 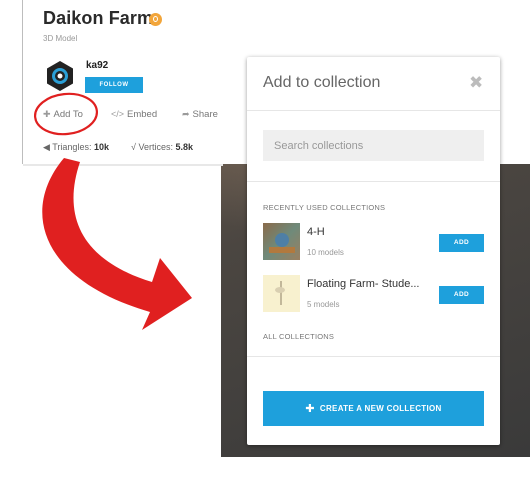 What do you see at coordinates (60, 38) in the screenshot?
I see `model-subtitle: 3D Model` at bounding box center [60, 38].